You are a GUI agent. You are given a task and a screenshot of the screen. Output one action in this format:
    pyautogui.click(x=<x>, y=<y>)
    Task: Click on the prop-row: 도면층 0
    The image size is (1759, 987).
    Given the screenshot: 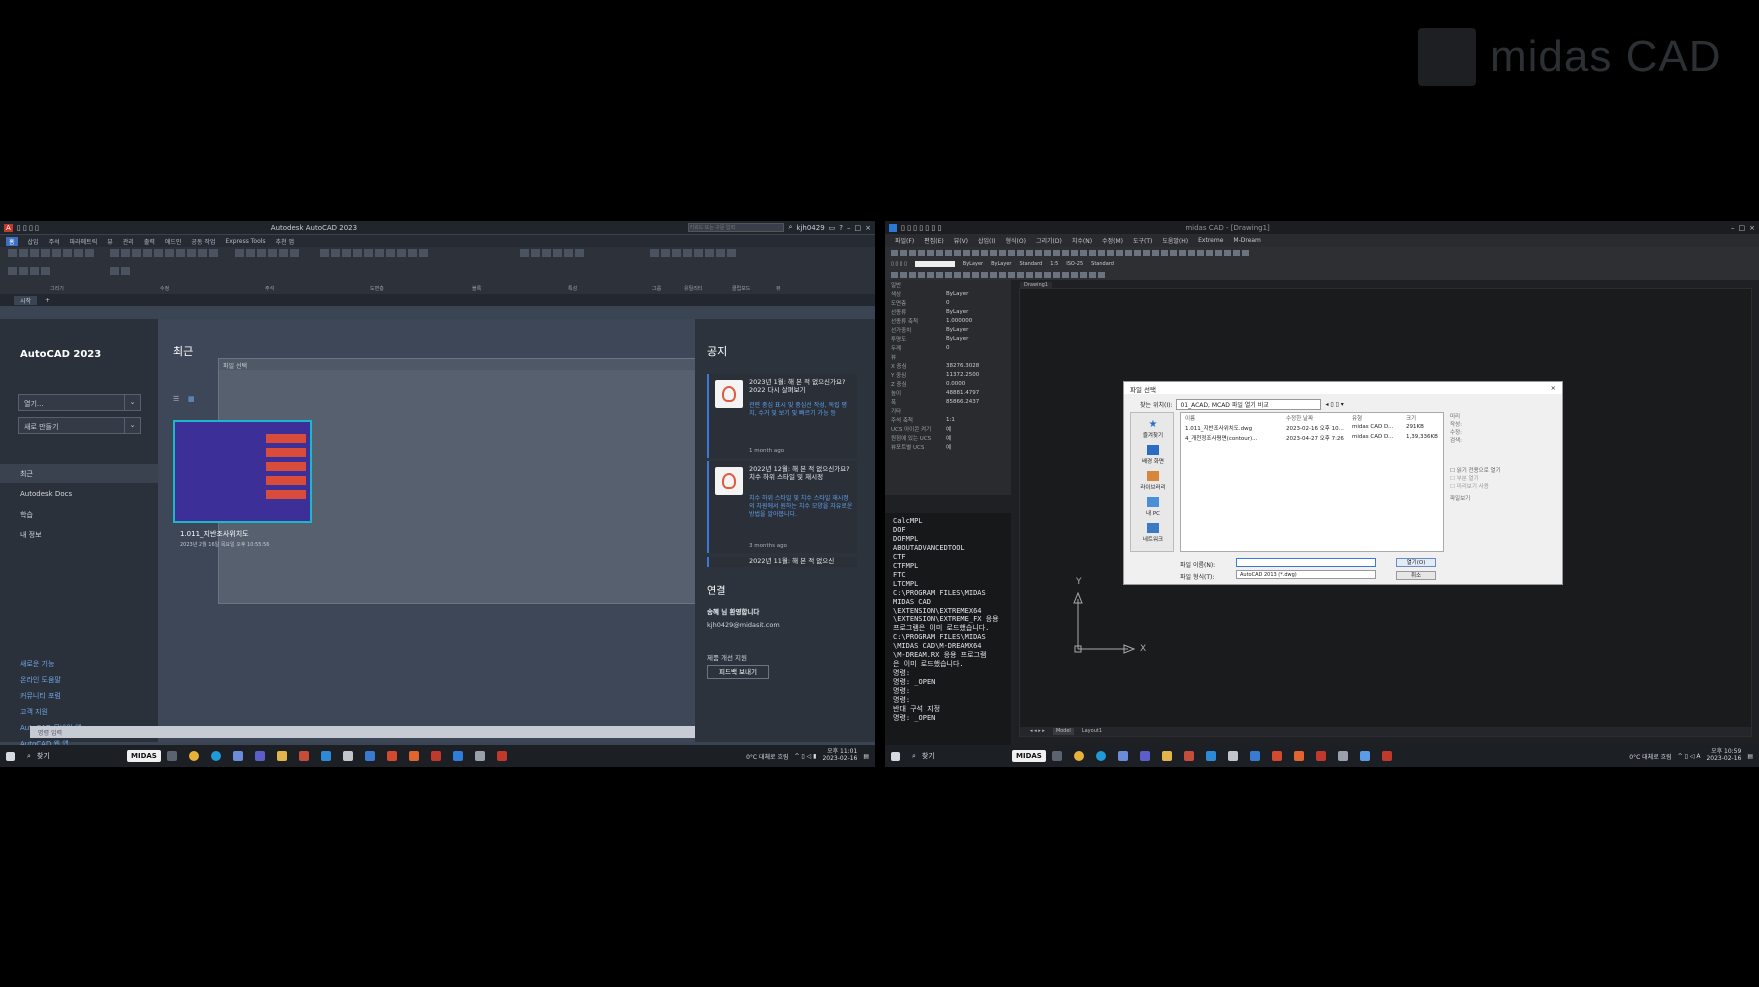 What is the action you would take?
    pyautogui.click(x=948, y=302)
    